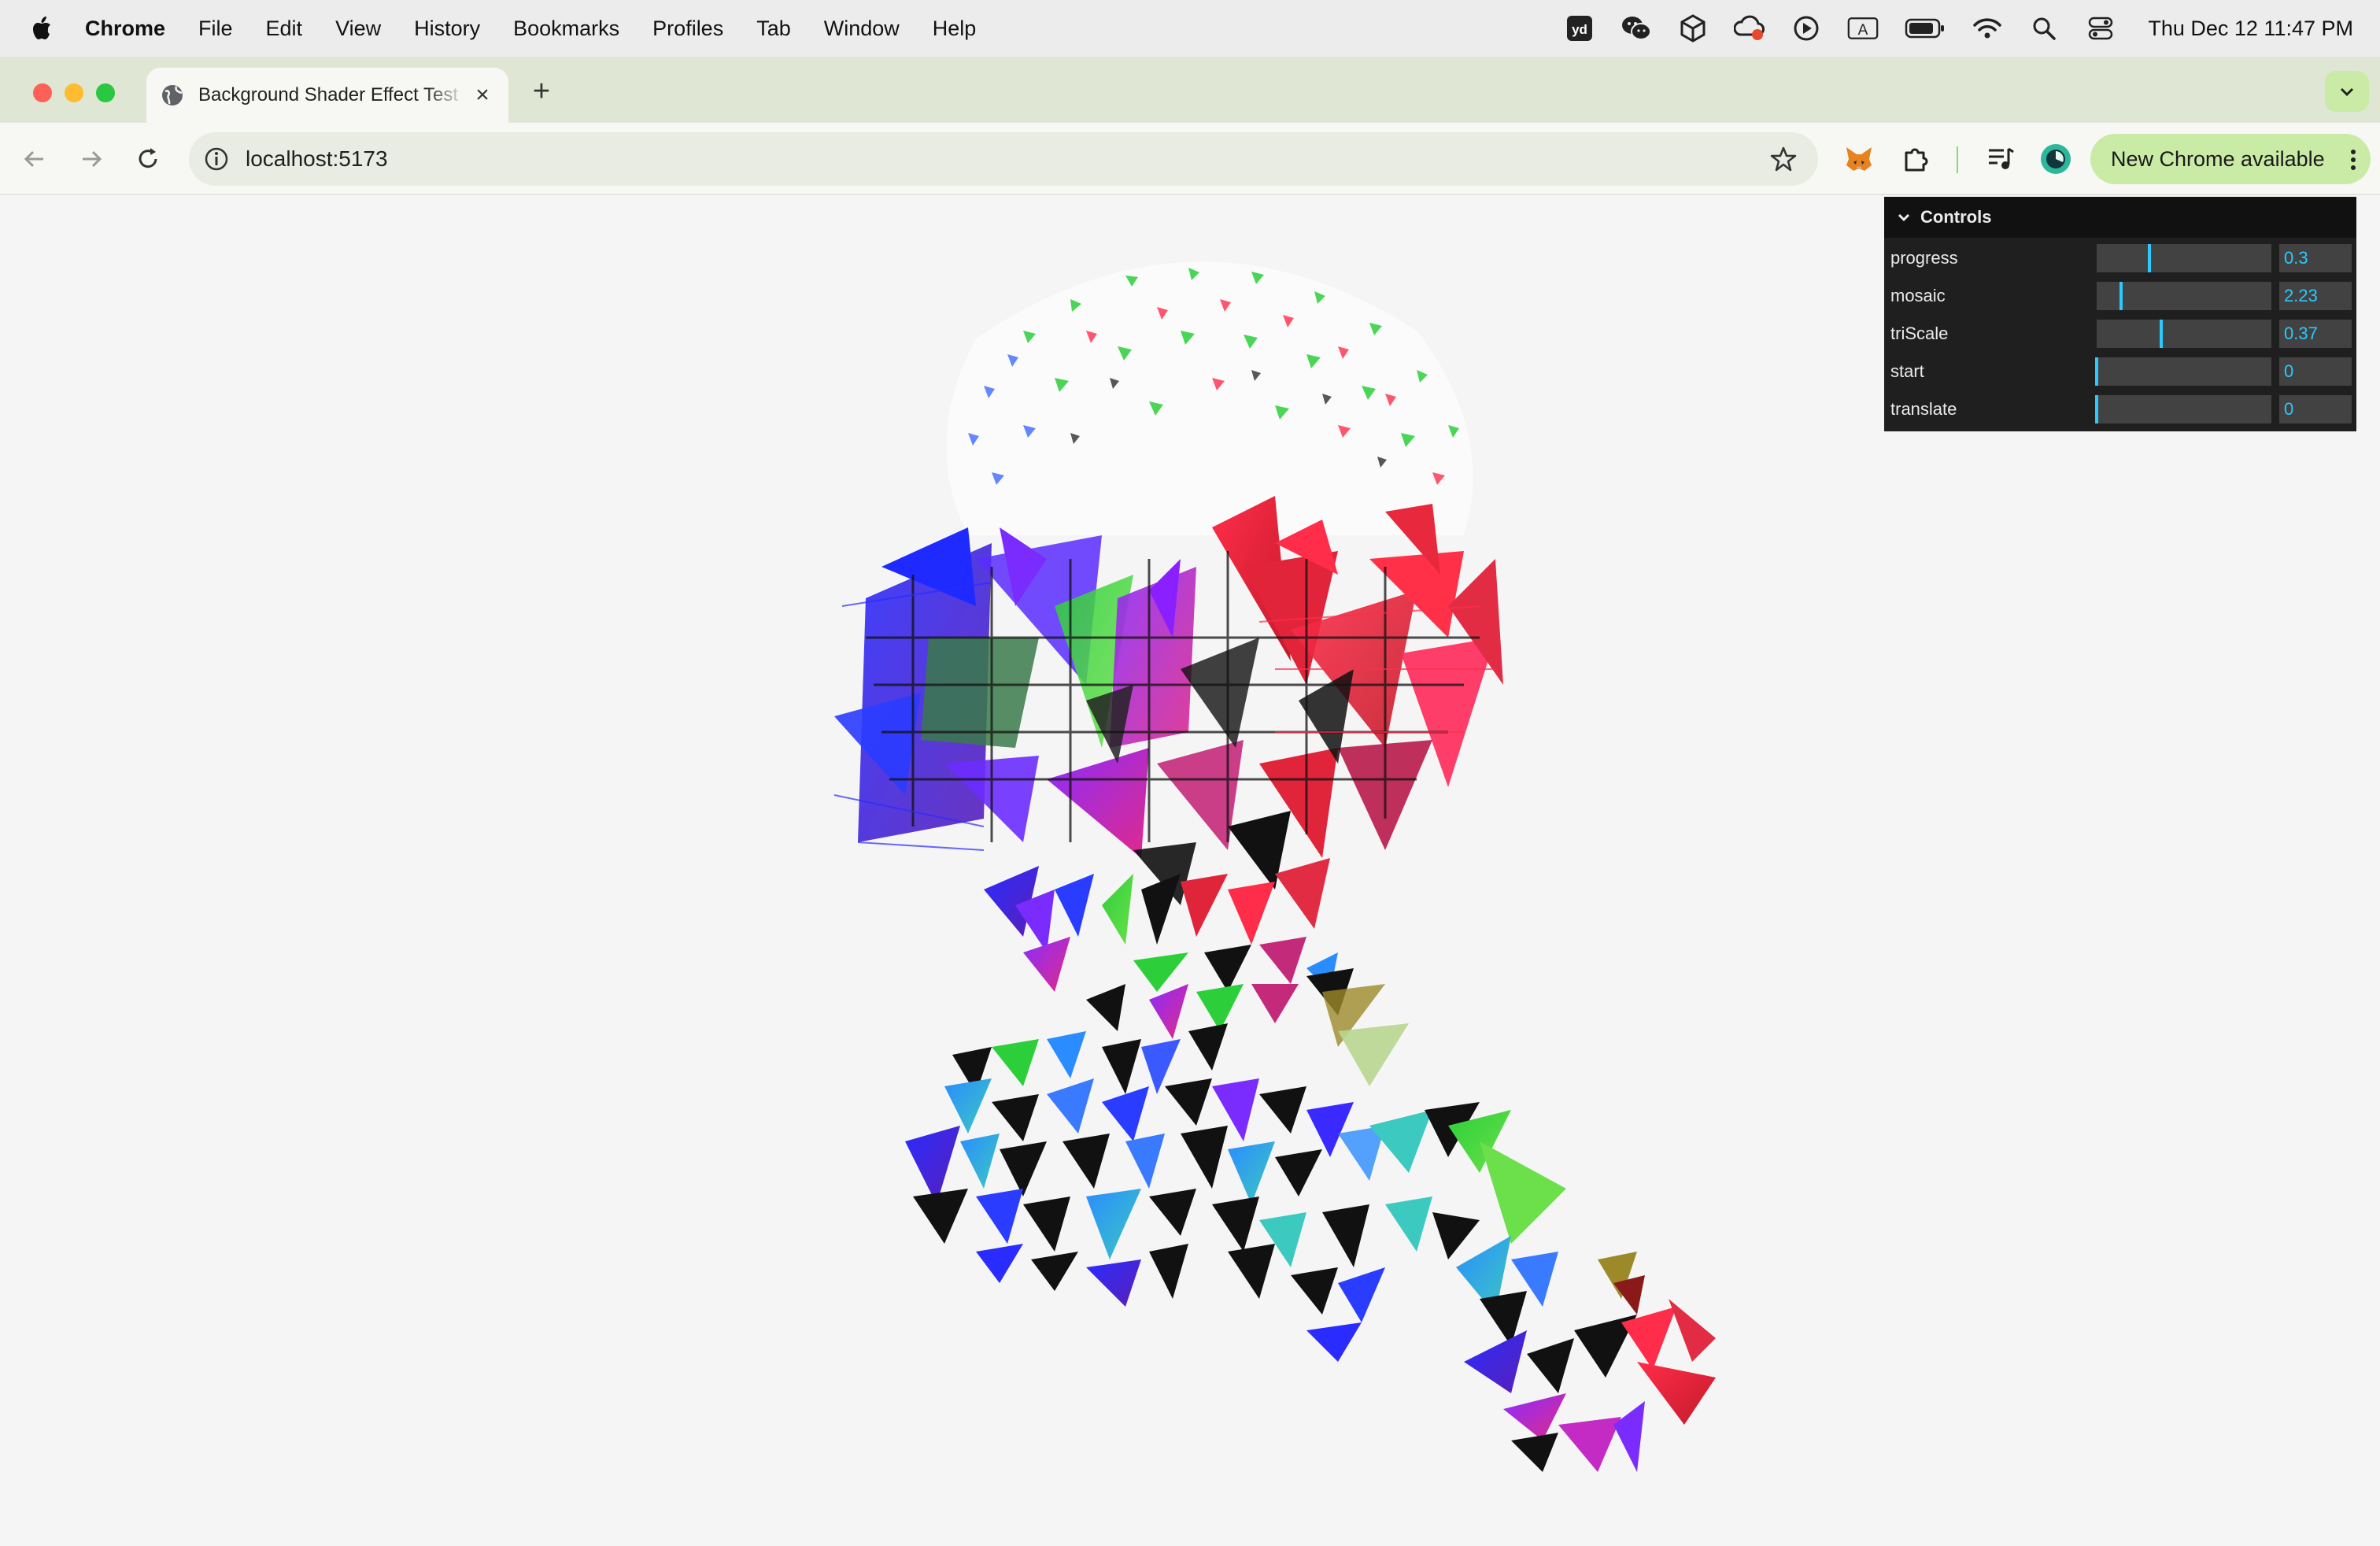  I want to click on controls-title: Controls, so click(1956, 217).